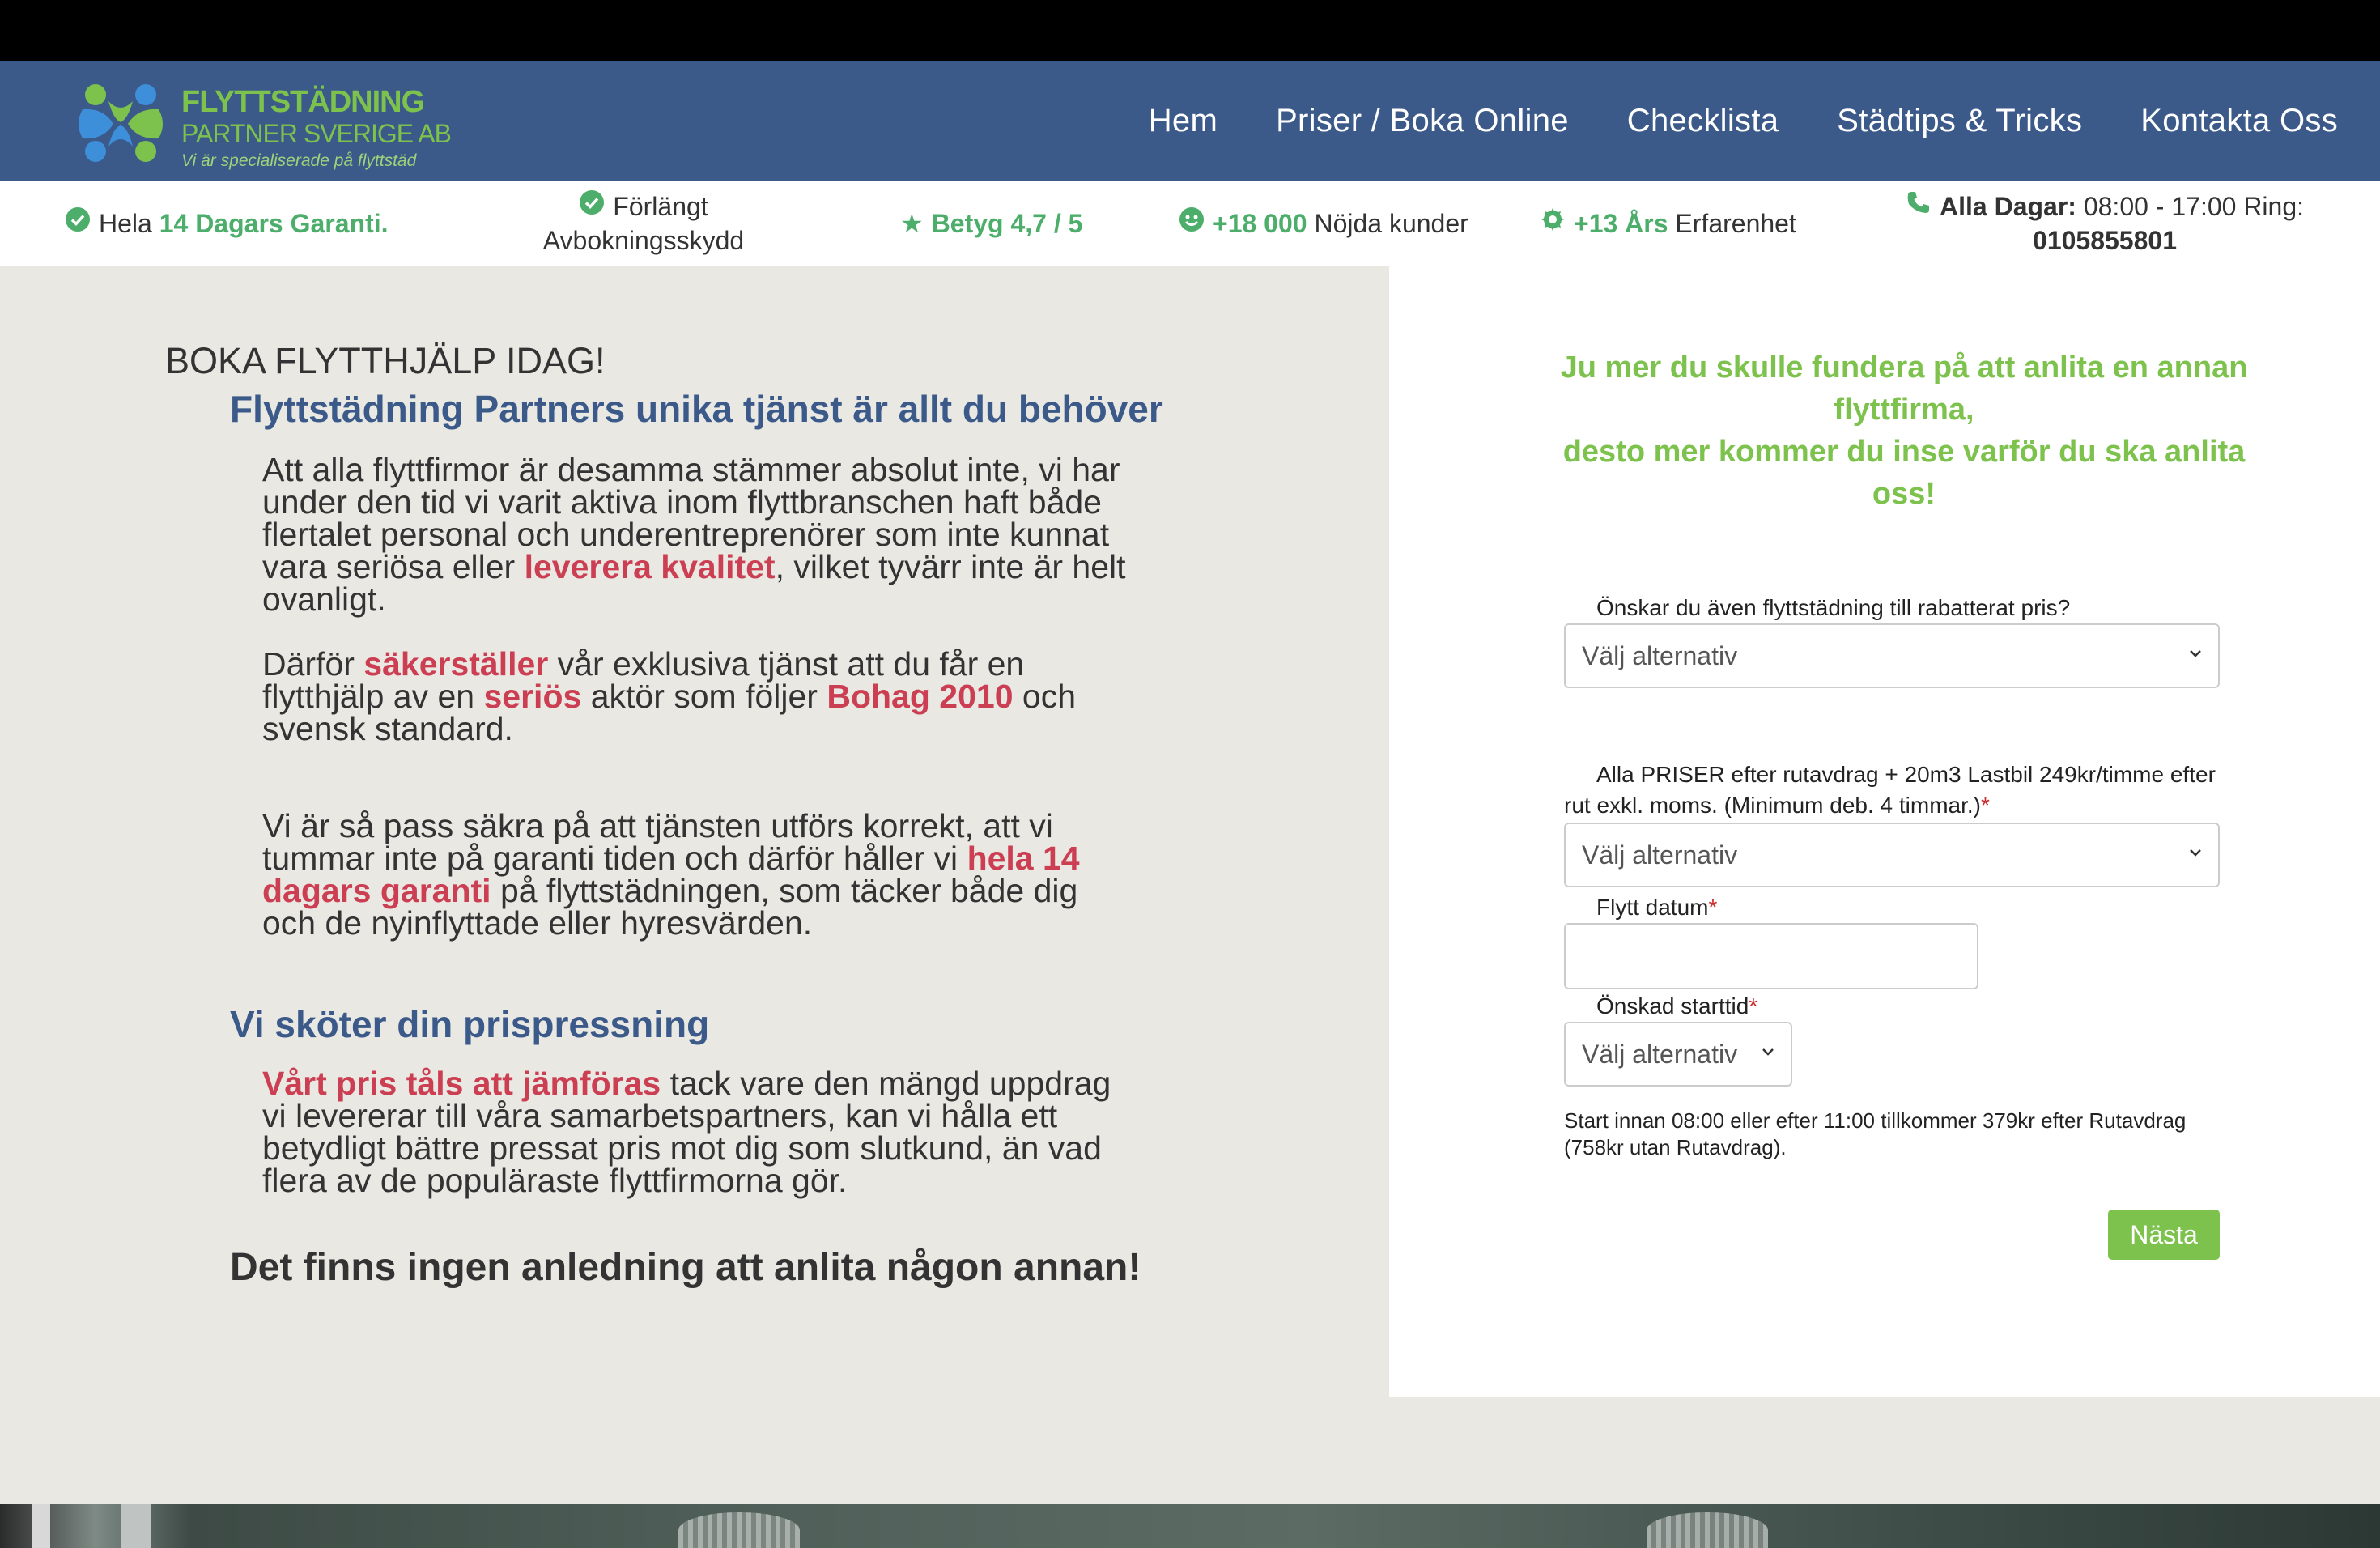 This screenshot has height=1548, width=2380. What do you see at coordinates (2164, 1235) in the screenshot?
I see `next-button: Nästa` at bounding box center [2164, 1235].